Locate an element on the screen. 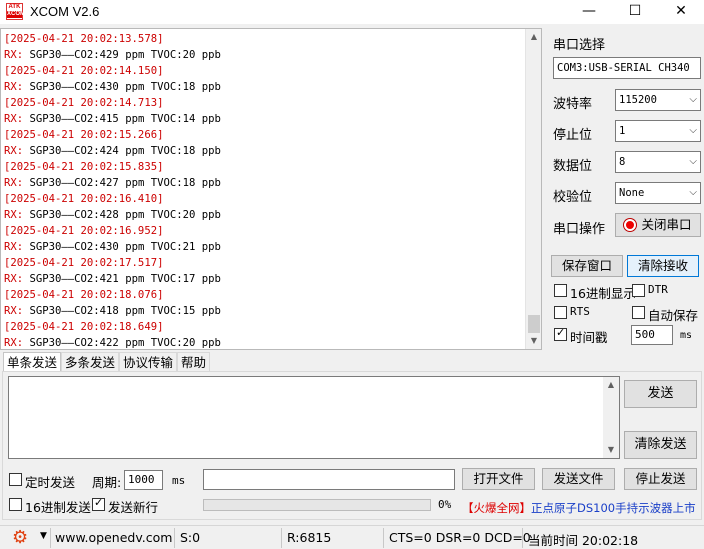 This screenshot has width=704, height=549. port-select-value: COM3:USB-SERIAL CH340 is located at coordinates (623, 68).